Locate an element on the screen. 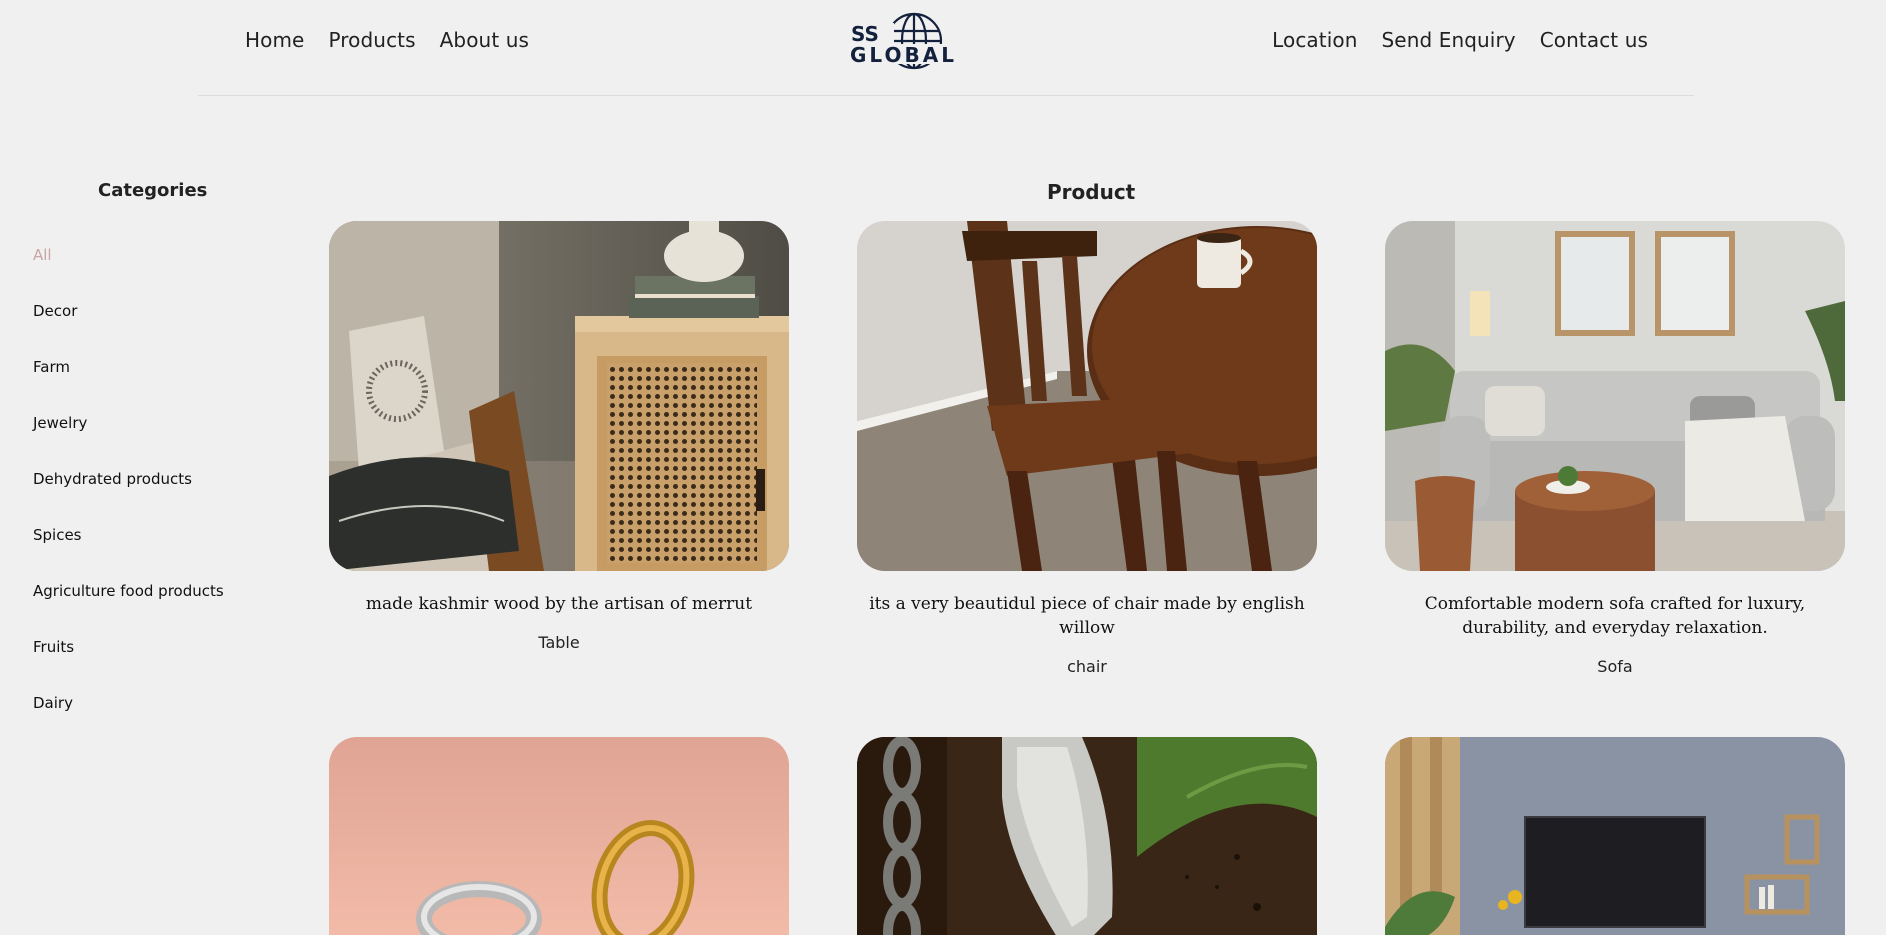  nav-right: Location Send Enquiry Contact us is located at coordinates (1460, 40).